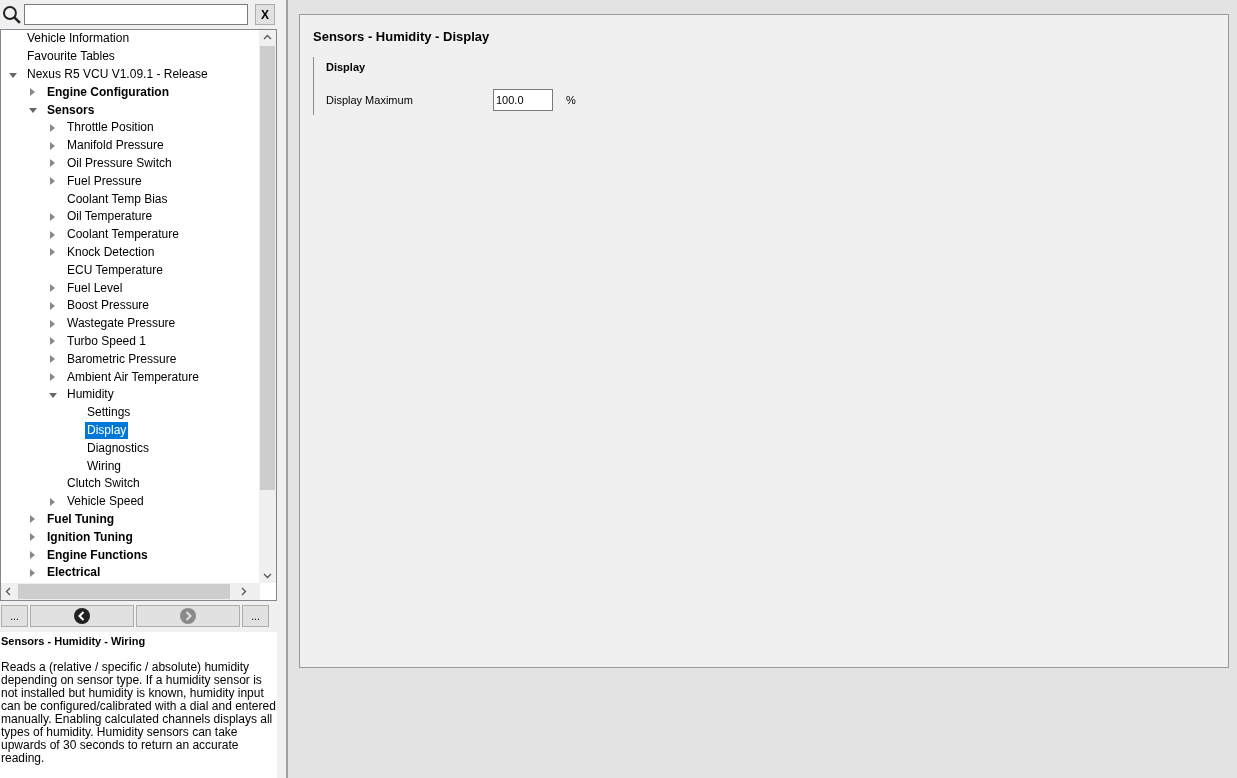 This screenshot has height=778, width=1237. I want to click on tree-item: Knock Detection, so click(111, 252).